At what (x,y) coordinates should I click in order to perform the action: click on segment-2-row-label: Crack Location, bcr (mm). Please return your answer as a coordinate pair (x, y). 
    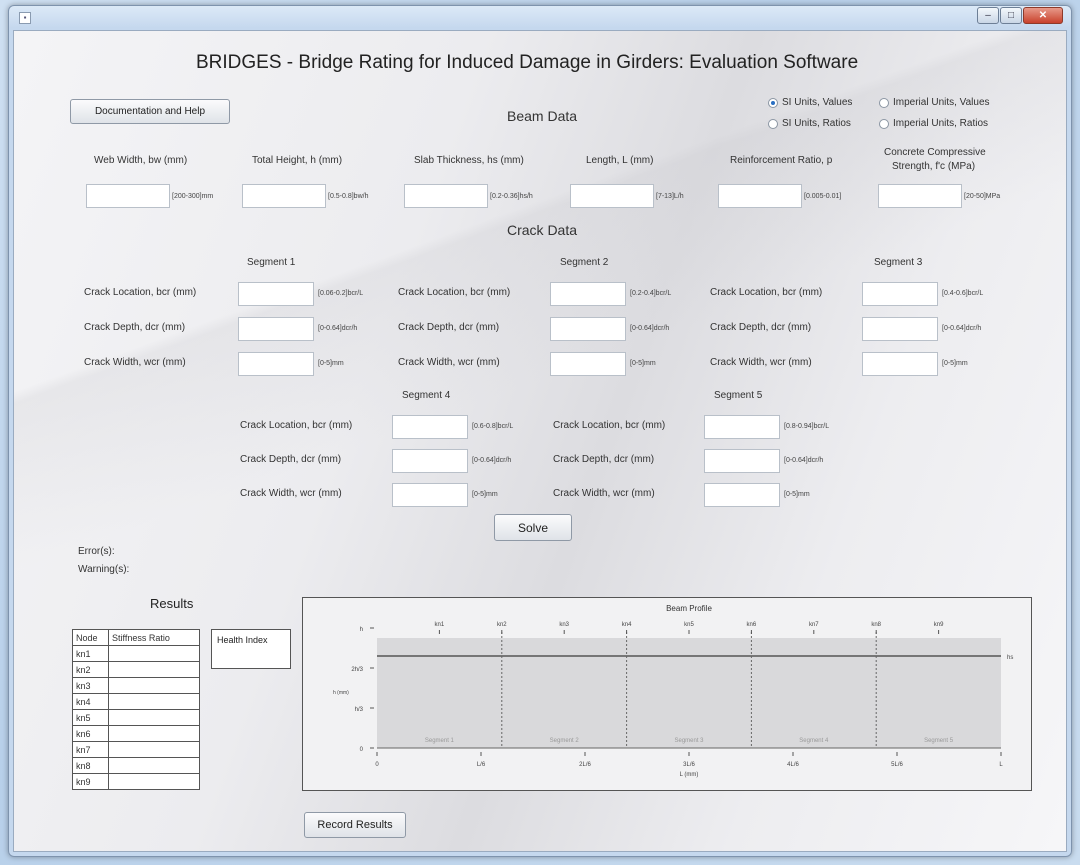
    Looking at the image, I should click on (454, 292).